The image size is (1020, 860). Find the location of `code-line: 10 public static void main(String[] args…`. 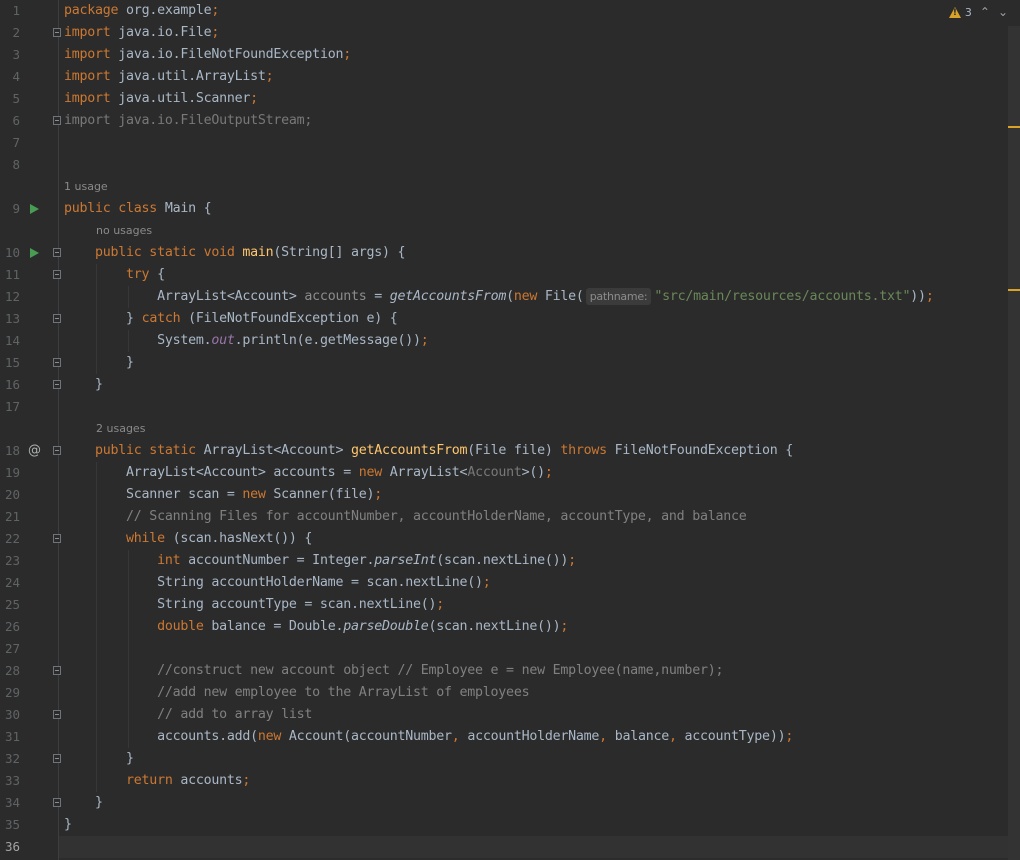

code-line: 10 public static void main(String[] args… is located at coordinates (504, 253).